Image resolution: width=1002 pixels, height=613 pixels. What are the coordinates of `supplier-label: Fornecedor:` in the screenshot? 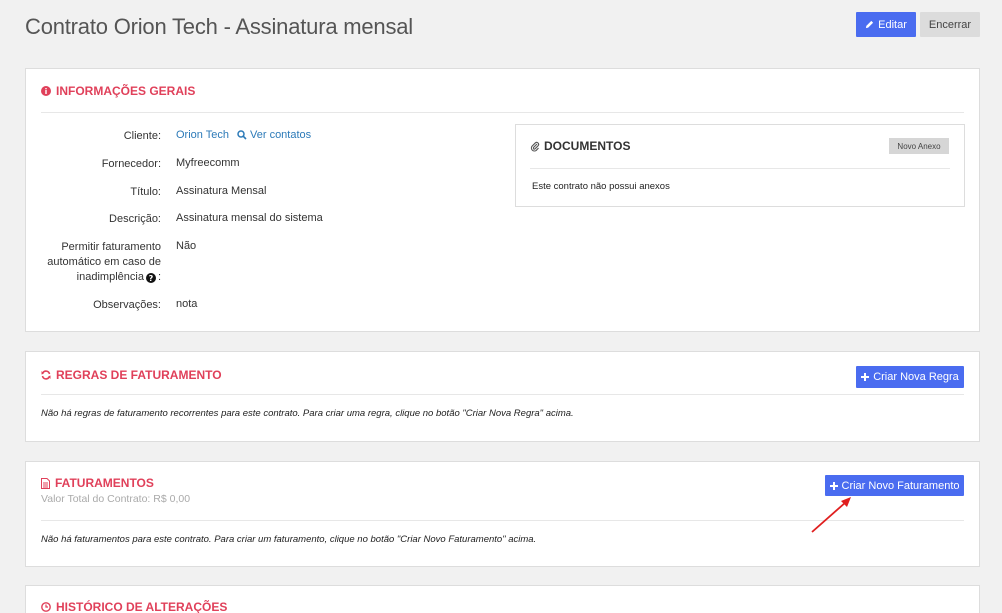 It's located at (131, 164).